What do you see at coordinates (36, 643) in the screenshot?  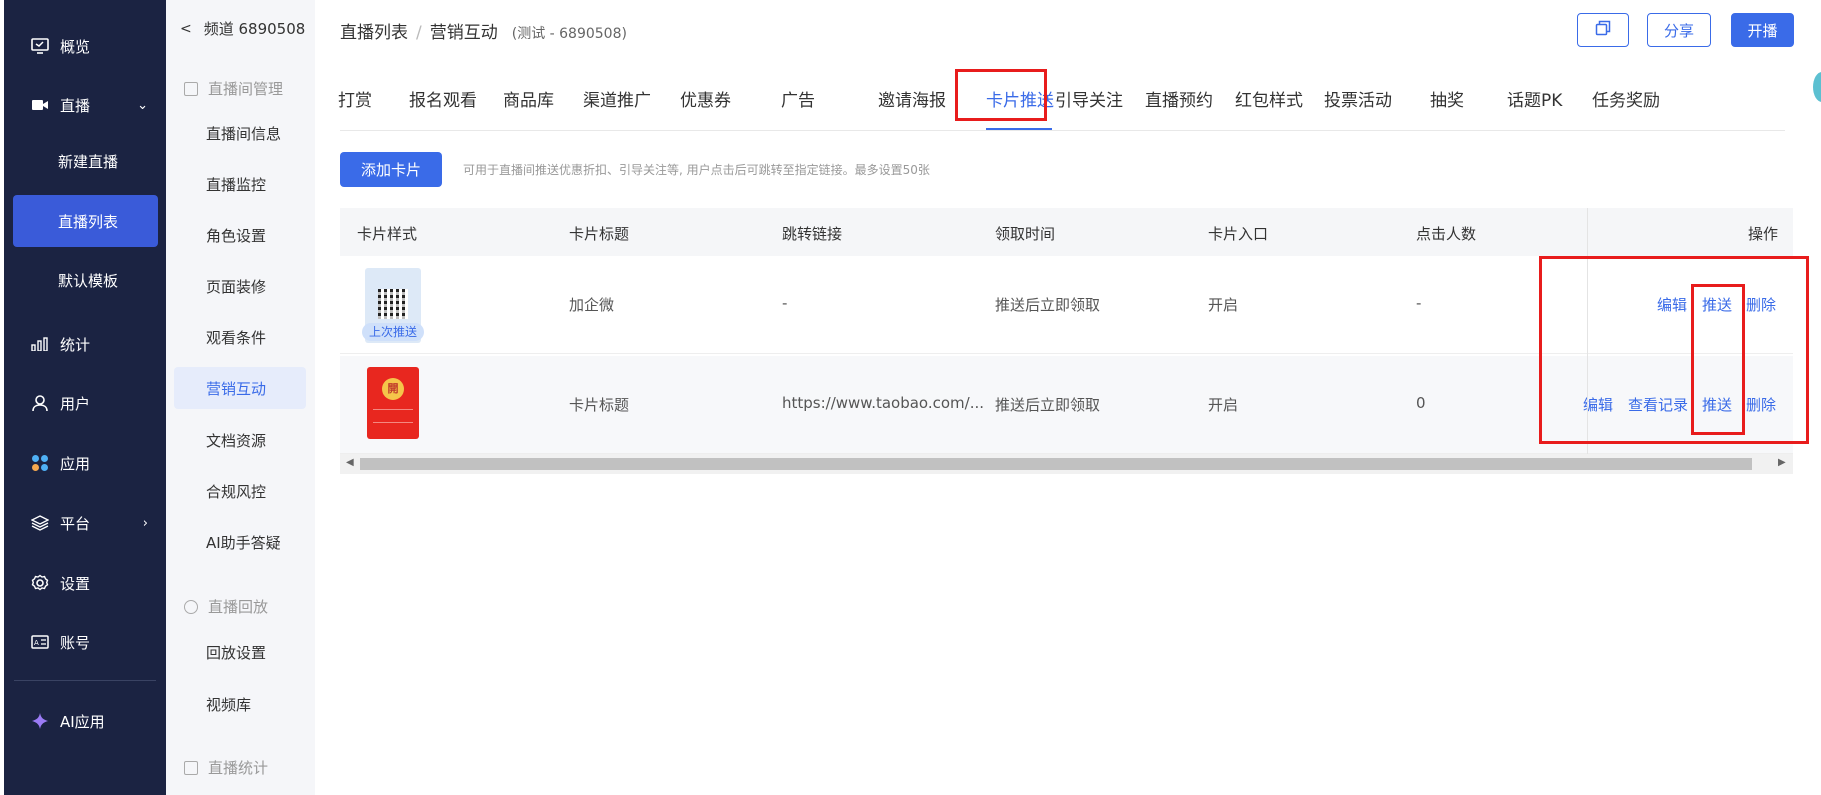 I see `svg-text: A` at bounding box center [36, 643].